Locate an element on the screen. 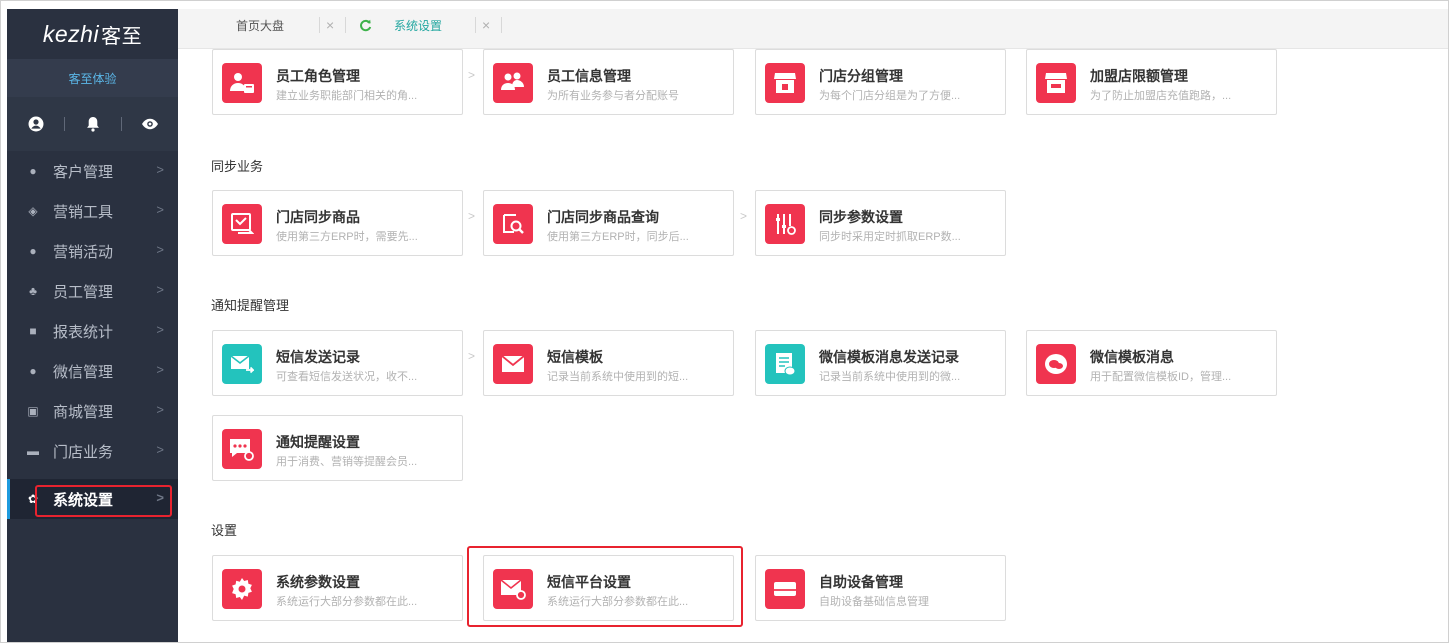 The image size is (1449, 643). eye-icon is located at coordinates (149, 124).